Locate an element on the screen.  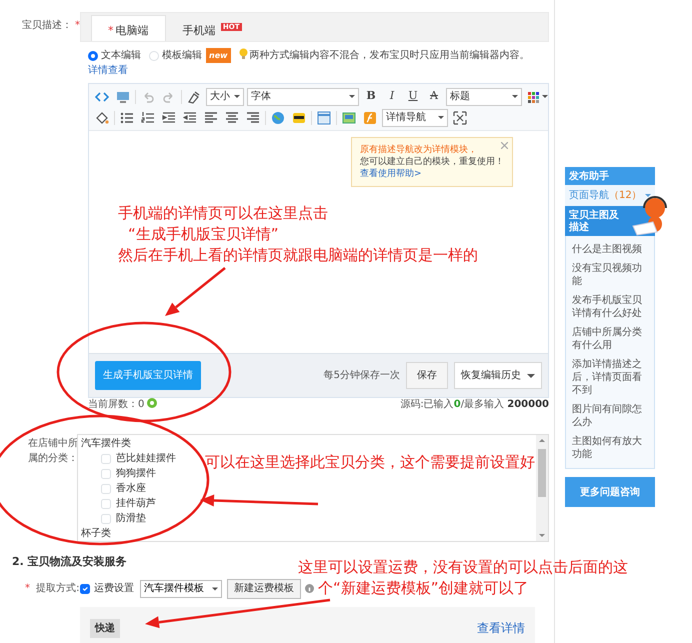
tab: * 电脑端 is located at coordinates (128, 28).